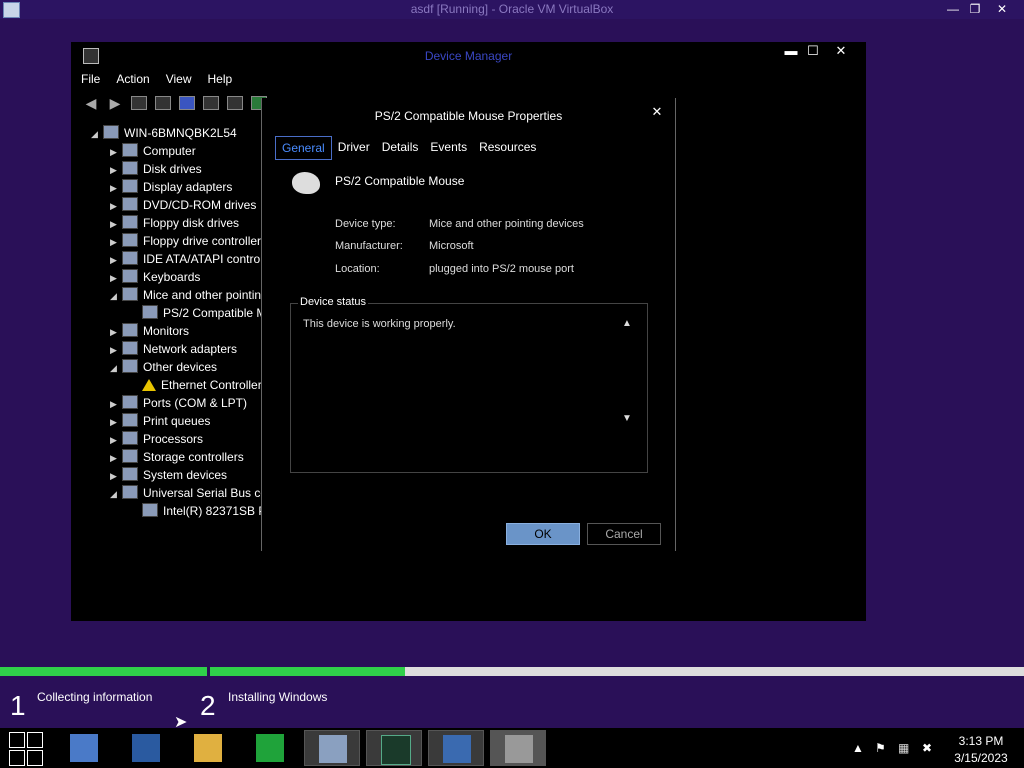  I want to click on tree-child-item: Intel(R) 82371SB PC, so click(201, 511).